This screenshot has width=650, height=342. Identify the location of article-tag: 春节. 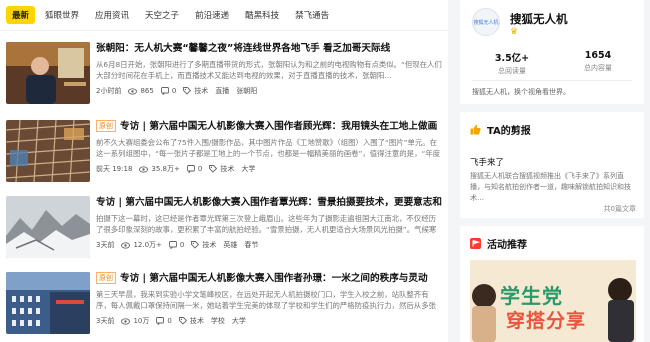
(251, 245).